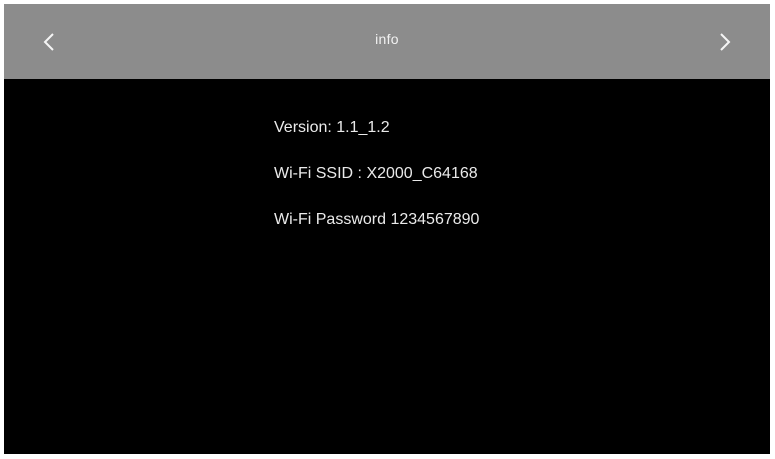 The image size is (775, 459). I want to click on chevron-right-icon, so click(725, 41).